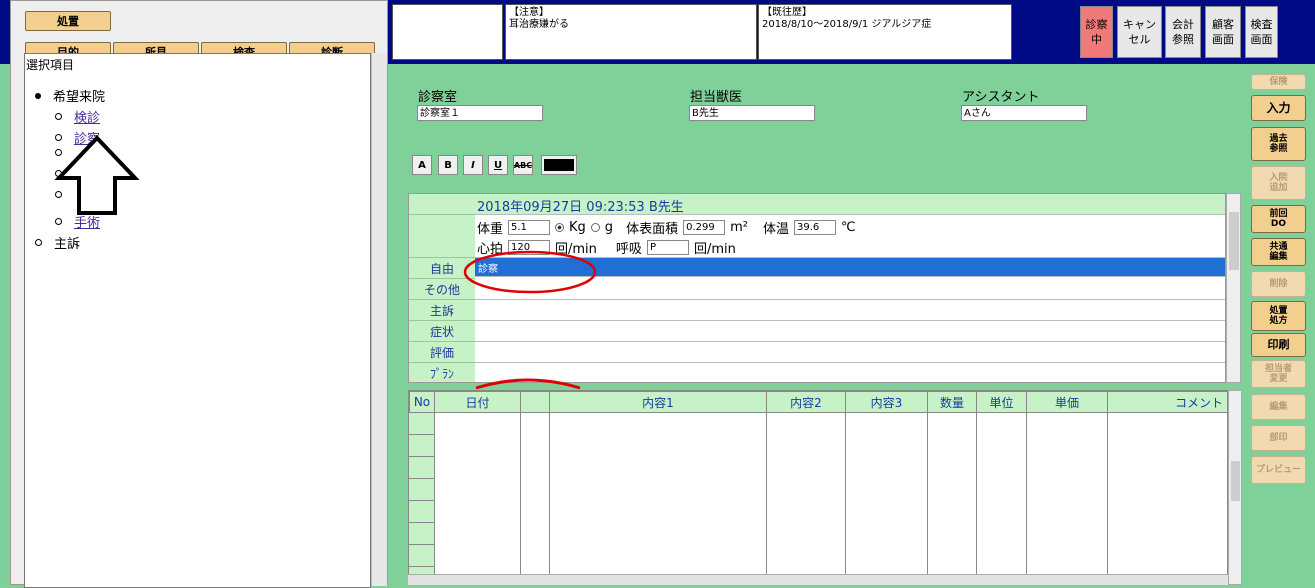  Describe the element at coordinates (667, 247) in the screenshot. I see `resp-input: P` at that location.